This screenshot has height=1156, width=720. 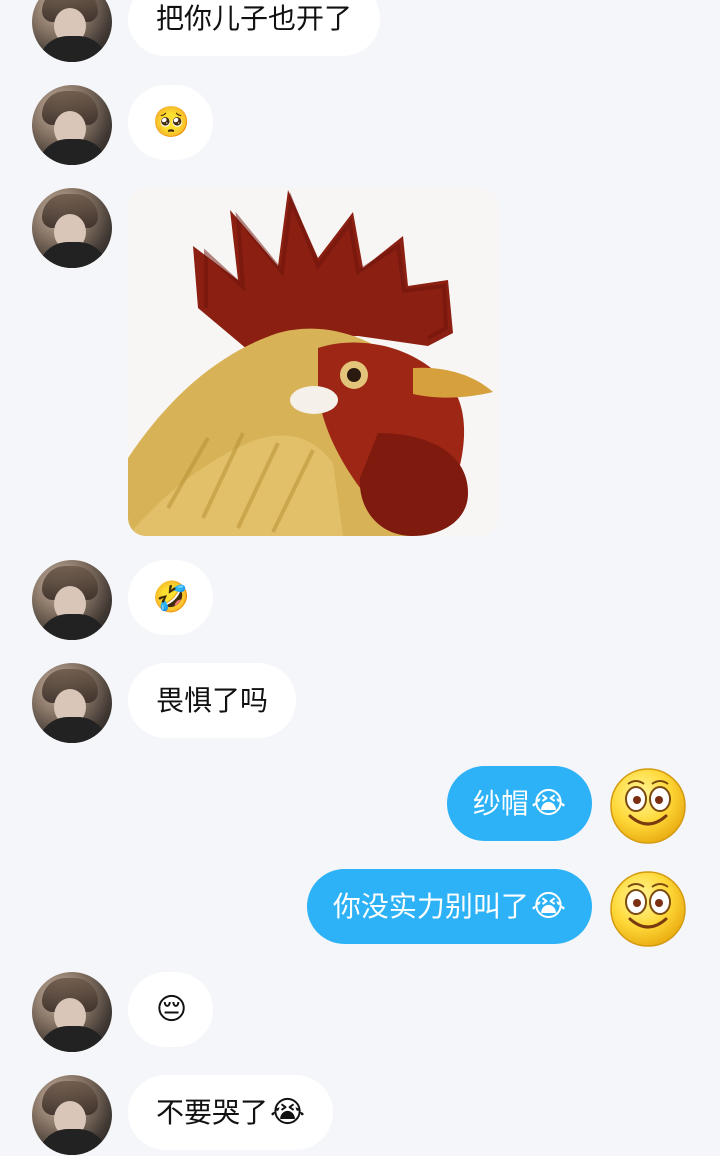 I want to click on message-text: 纱帽, so click(x=500, y=803).